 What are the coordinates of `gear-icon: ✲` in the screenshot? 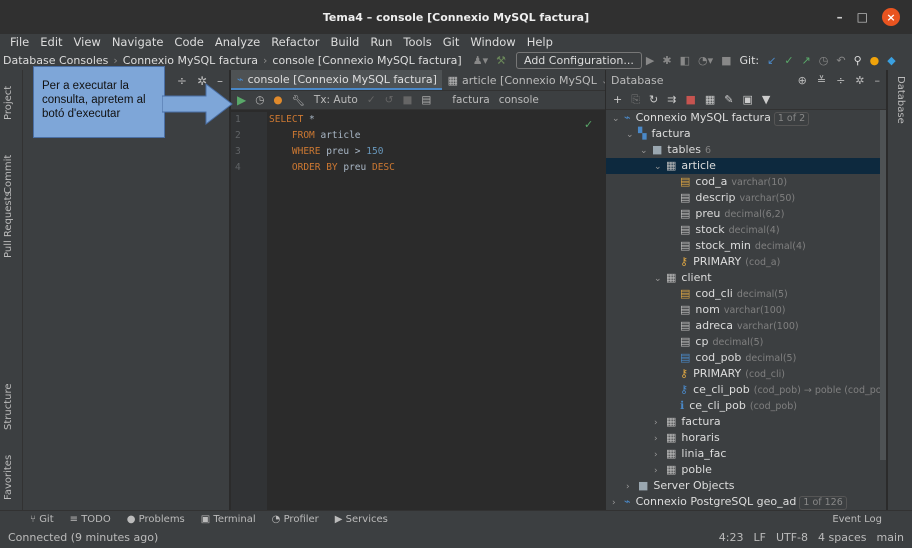 It's located at (859, 80).